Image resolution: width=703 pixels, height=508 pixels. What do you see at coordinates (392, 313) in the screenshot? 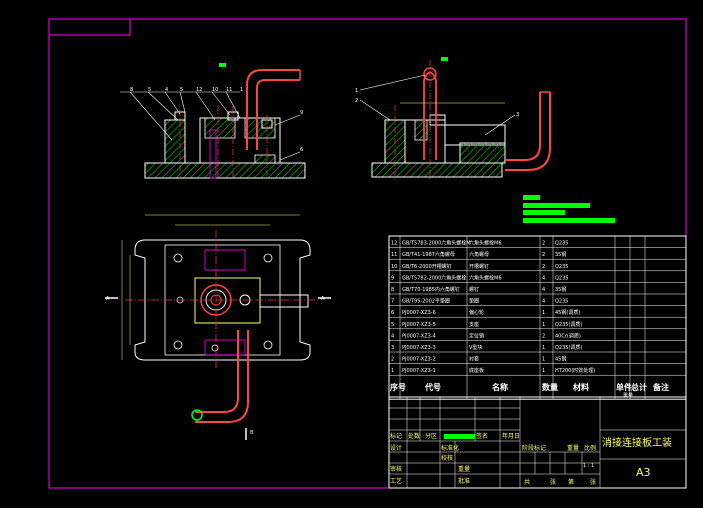
I see `part-no: 6` at bounding box center [392, 313].